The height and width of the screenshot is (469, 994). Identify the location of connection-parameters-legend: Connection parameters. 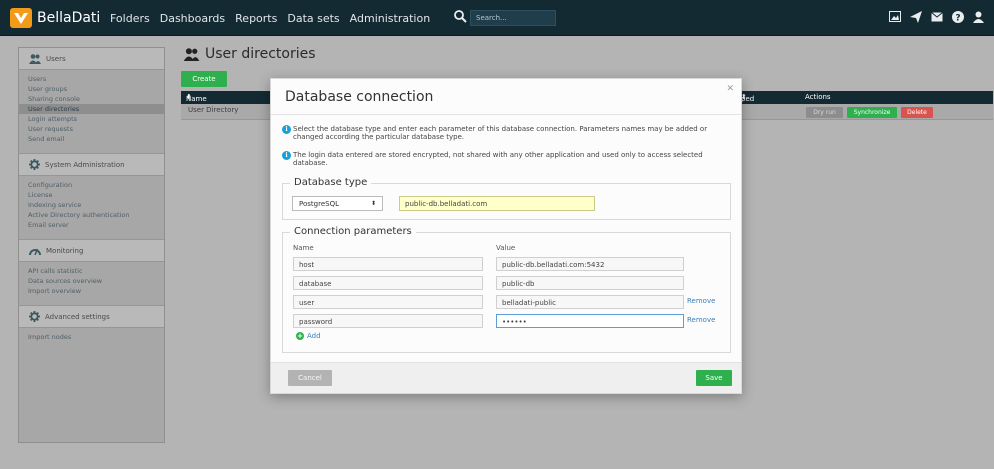
(353, 231).